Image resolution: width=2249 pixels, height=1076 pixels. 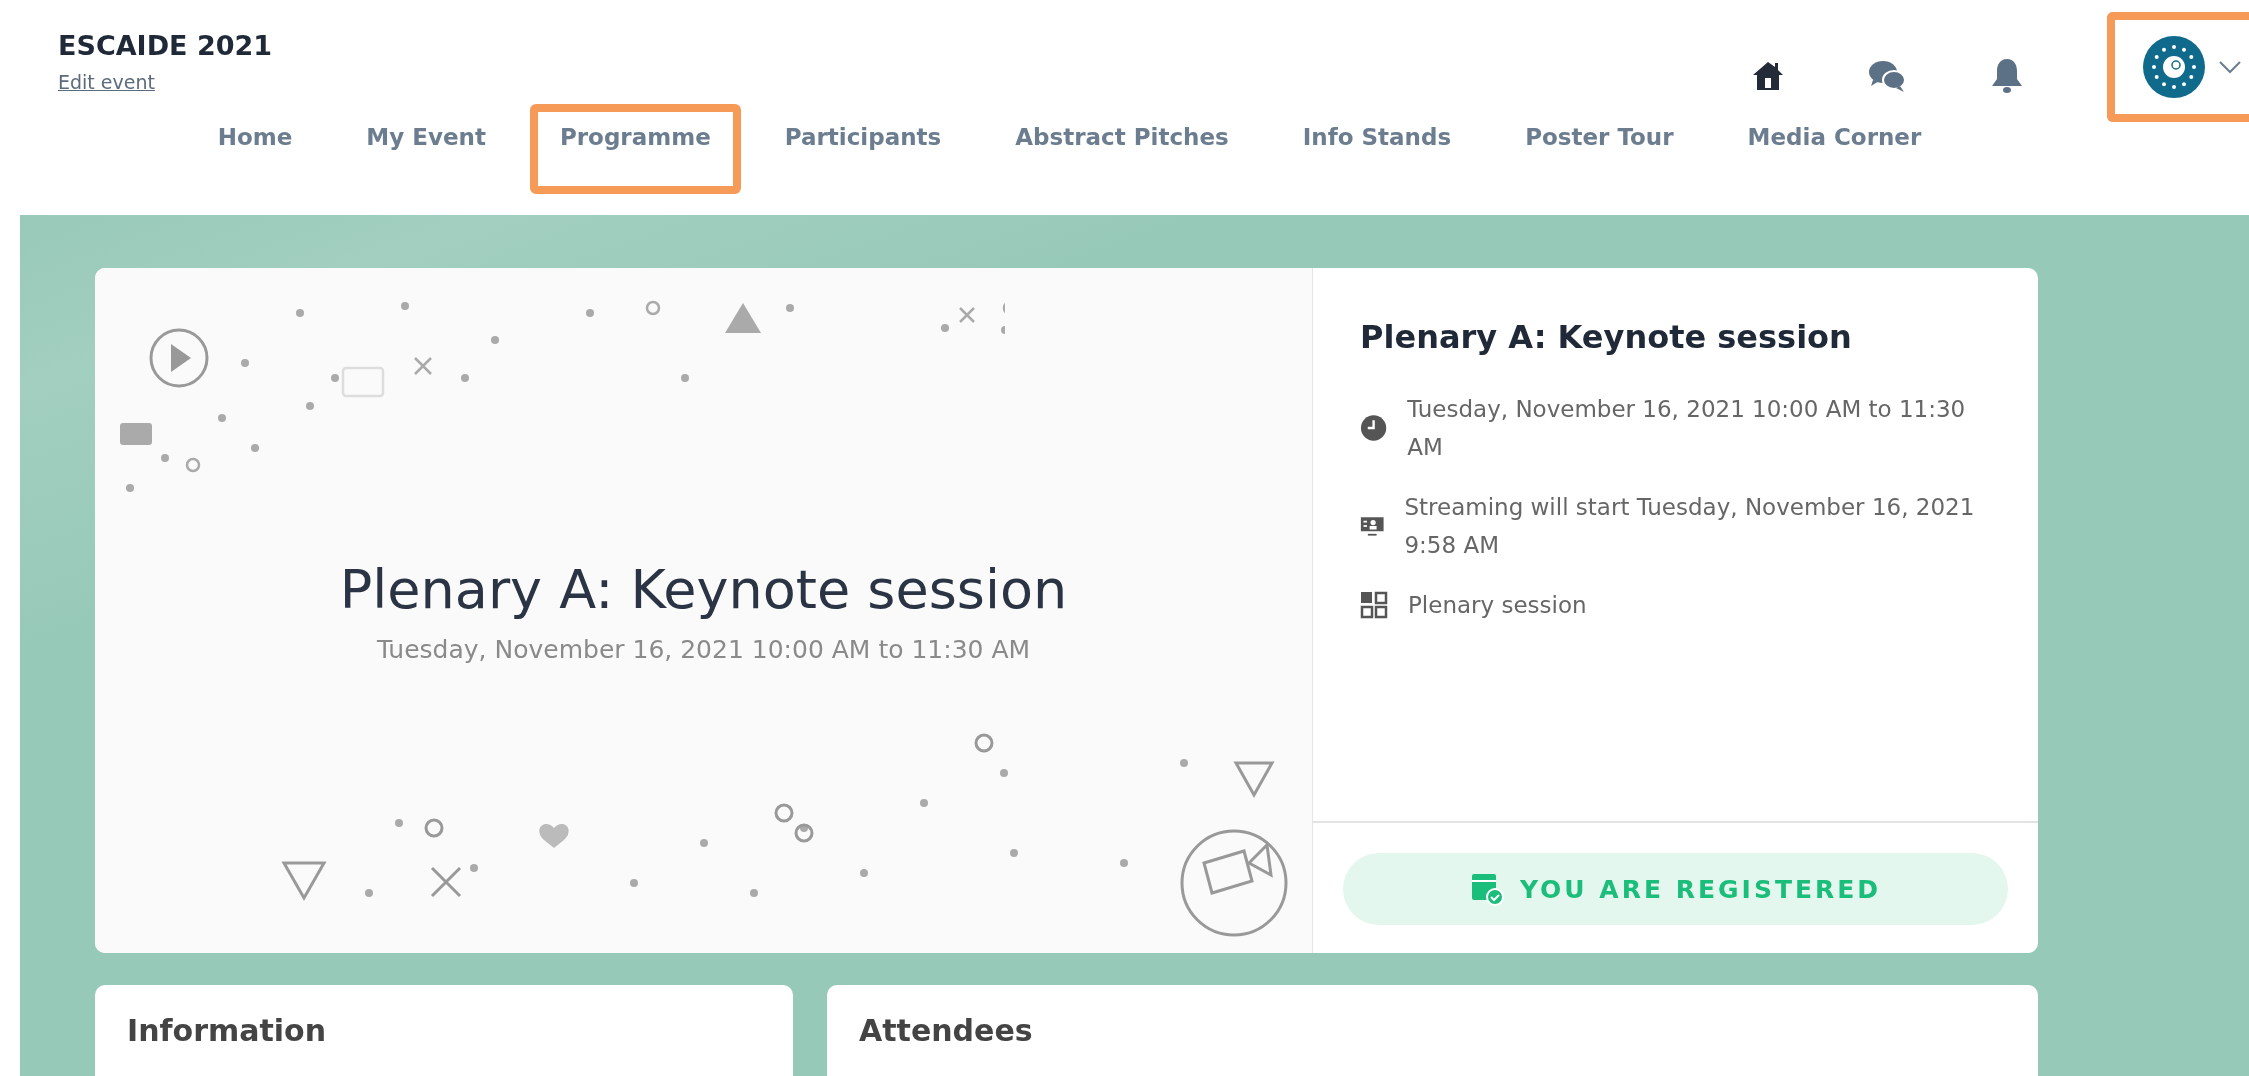 What do you see at coordinates (1374, 605) in the screenshot?
I see `category-grid-icon` at bounding box center [1374, 605].